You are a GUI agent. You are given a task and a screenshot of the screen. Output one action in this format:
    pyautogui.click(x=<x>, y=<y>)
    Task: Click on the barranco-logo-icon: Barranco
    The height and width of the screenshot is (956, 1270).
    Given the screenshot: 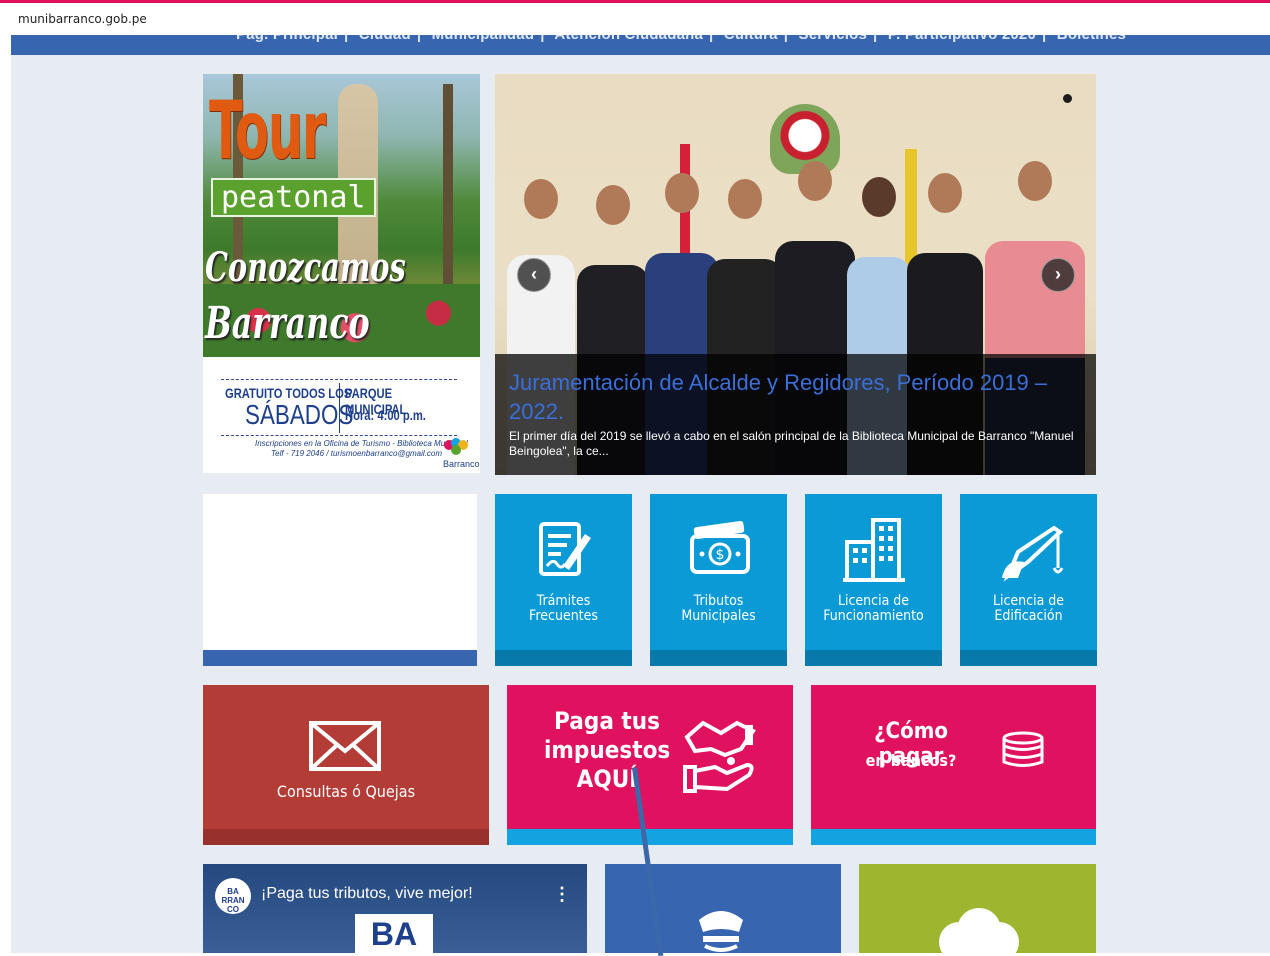 What is the action you would take?
    pyautogui.click(x=459, y=454)
    